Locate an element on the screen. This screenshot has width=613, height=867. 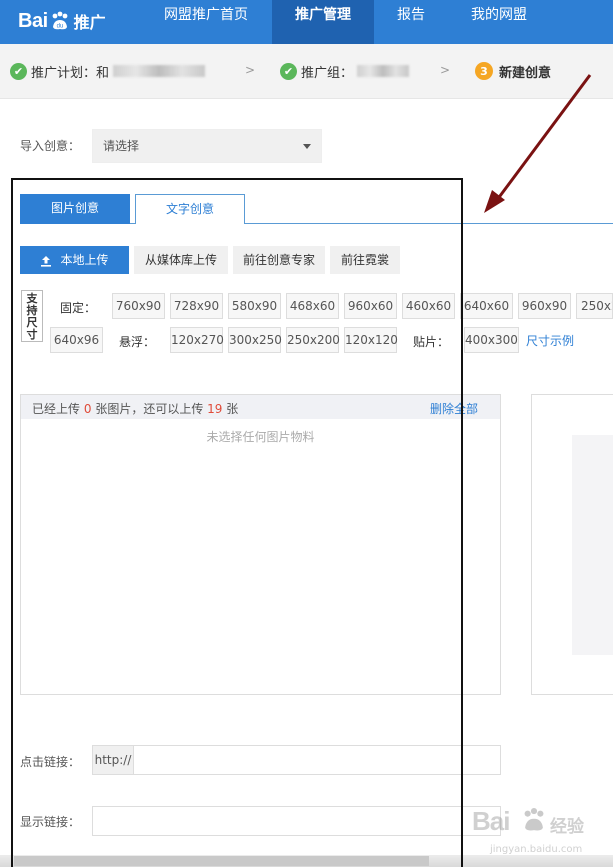
nav-item-management: 推广管理 is located at coordinates (323, 22).